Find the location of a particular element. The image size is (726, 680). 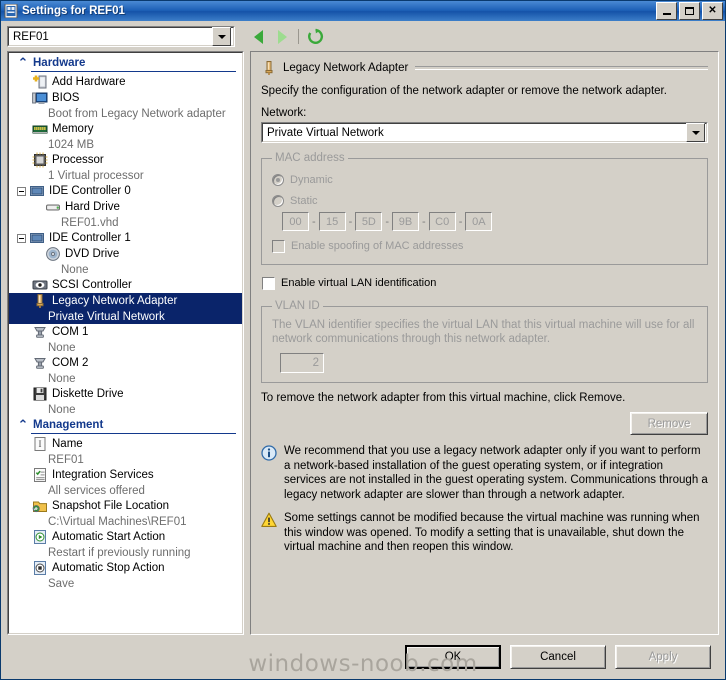

add-hardware-icon is located at coordinates (40, 82).